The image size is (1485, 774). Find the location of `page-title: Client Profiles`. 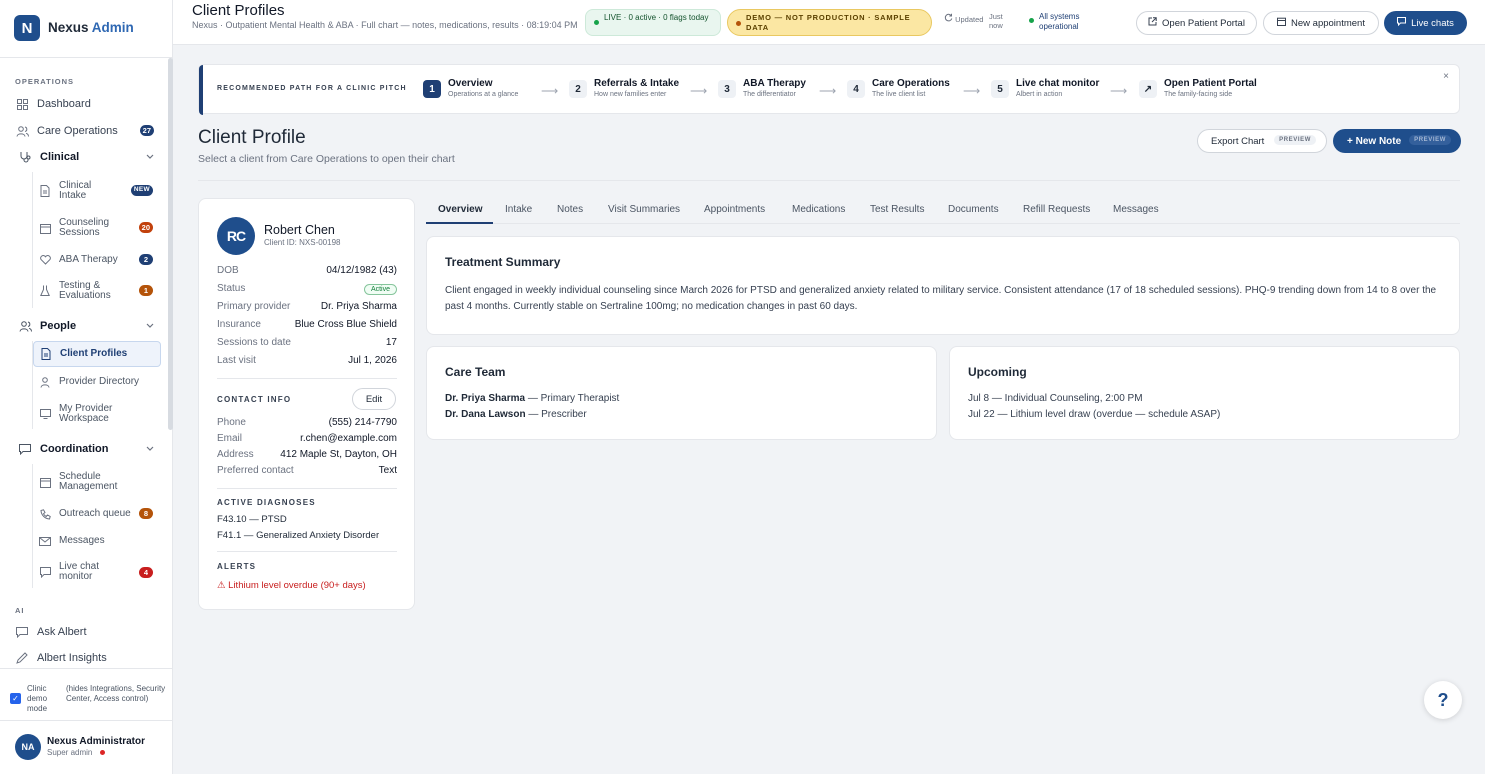

page-title: Client Profiles is located at coordinates (238, 10).